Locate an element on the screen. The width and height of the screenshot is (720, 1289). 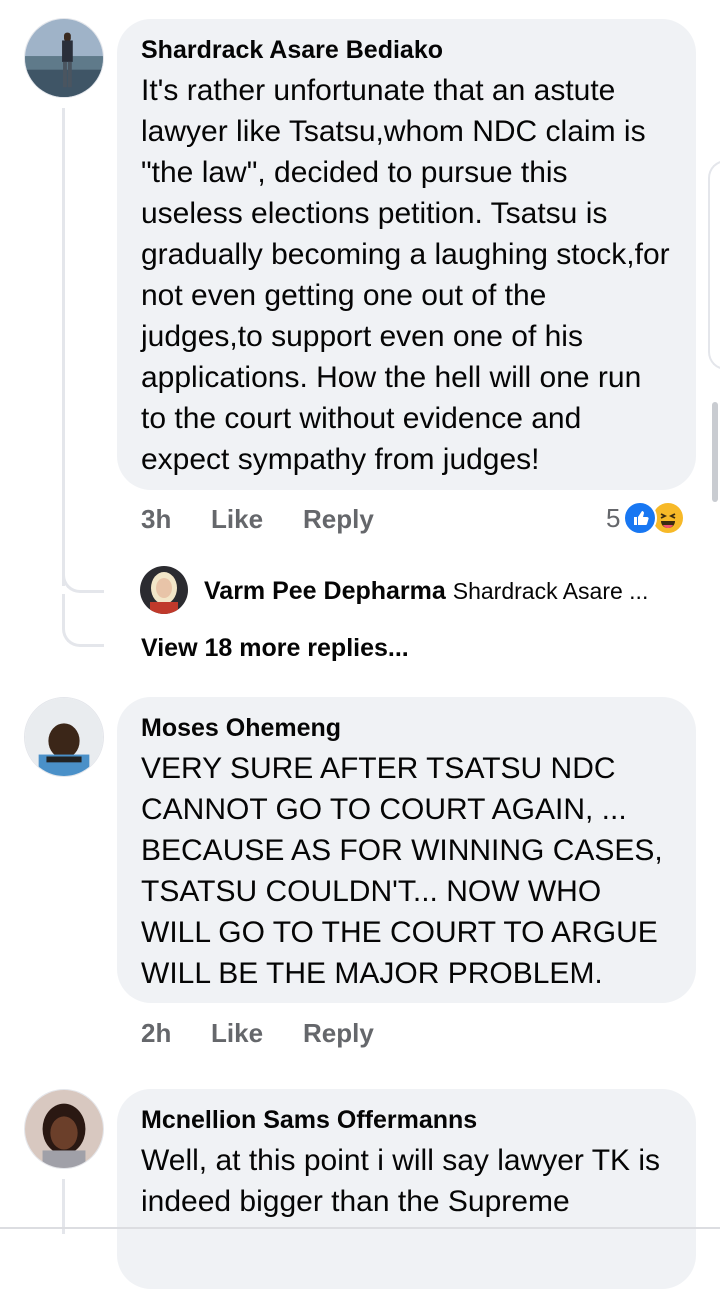
comment-actions: 2h Like Reply is located at coordinates (257, 1033).